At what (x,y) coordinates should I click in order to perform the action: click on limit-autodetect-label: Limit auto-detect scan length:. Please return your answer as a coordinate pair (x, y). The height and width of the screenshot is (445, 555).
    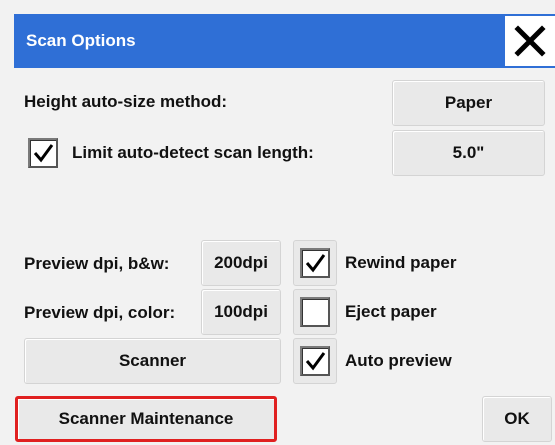
    Looking at the image, I should click on (193, 152).